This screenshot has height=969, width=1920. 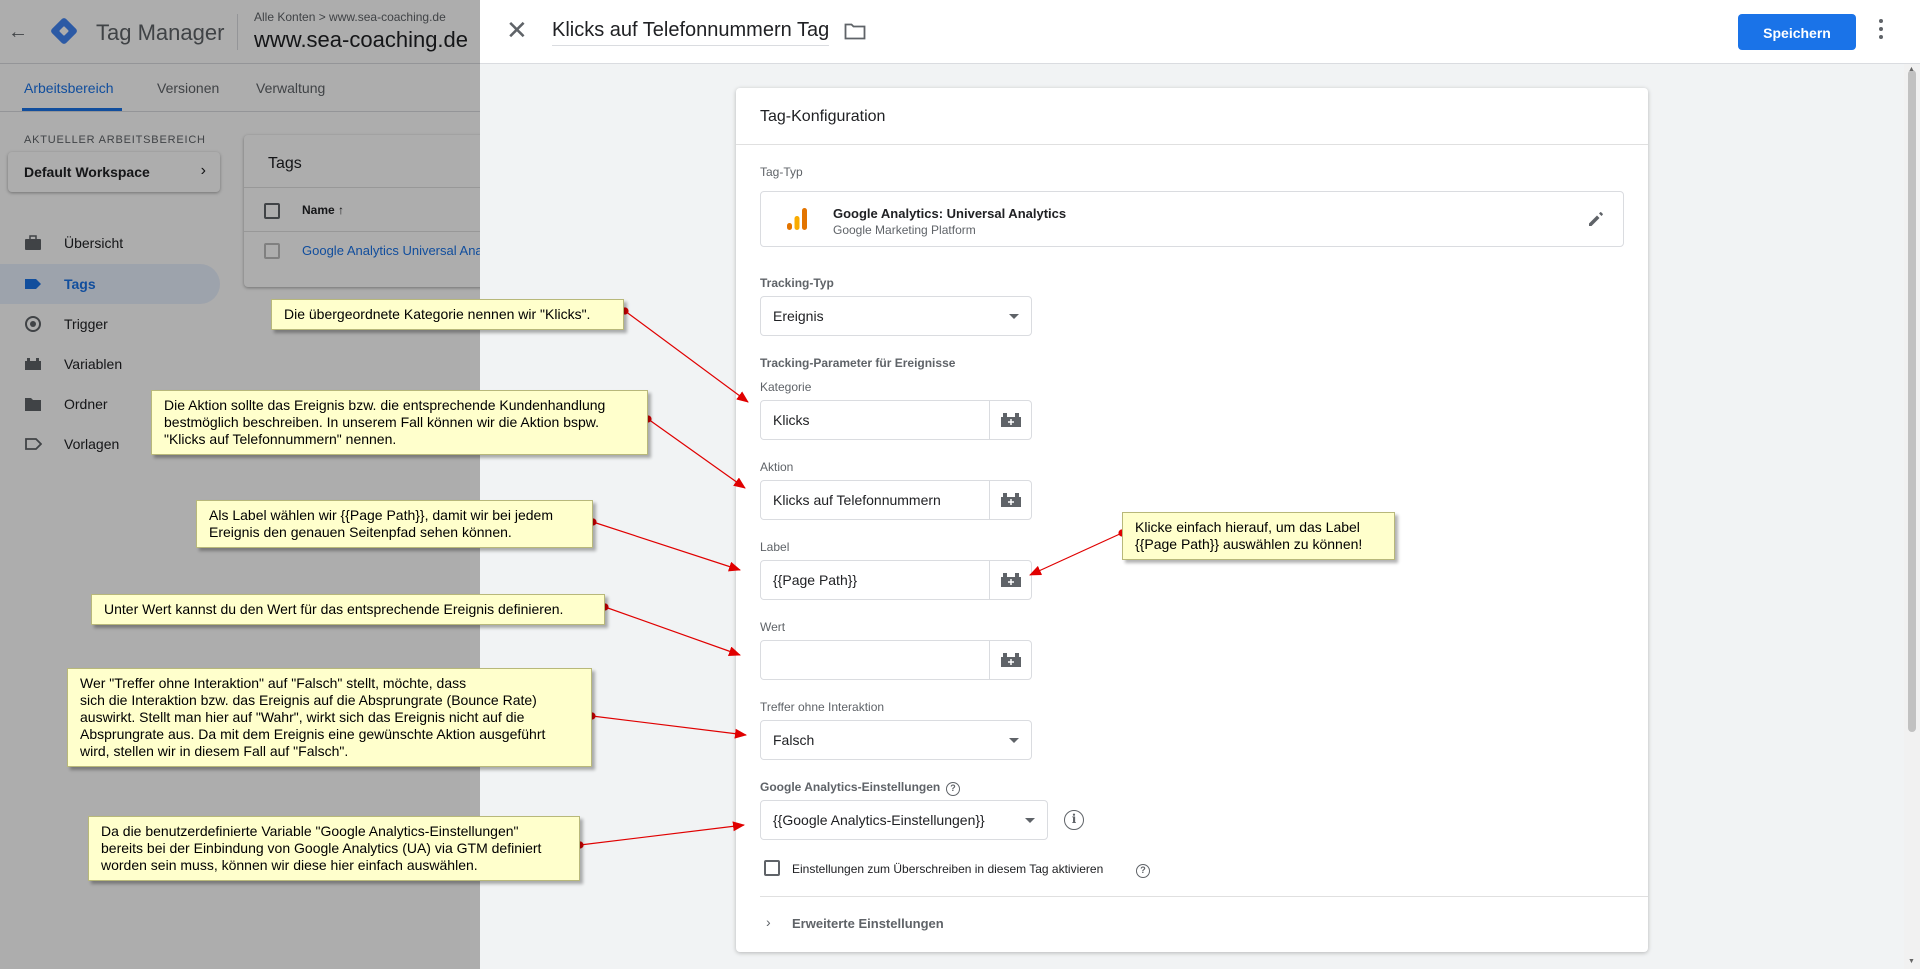 I want to click on arrow-category, so click(x=686, y=356).